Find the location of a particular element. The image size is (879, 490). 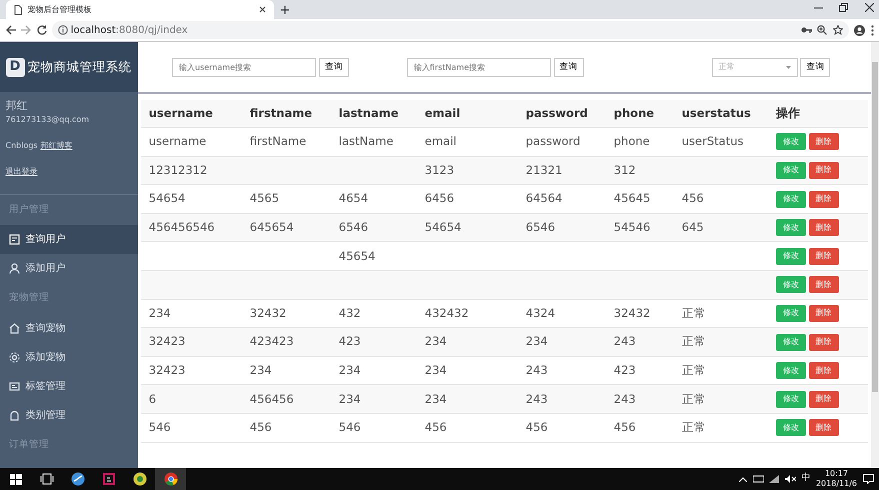

table-cell: lastName is located at coordinates (366, 141).